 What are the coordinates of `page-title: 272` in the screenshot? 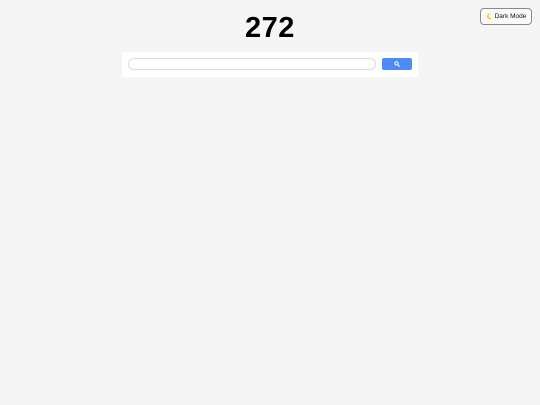 It's located at (270, 28).